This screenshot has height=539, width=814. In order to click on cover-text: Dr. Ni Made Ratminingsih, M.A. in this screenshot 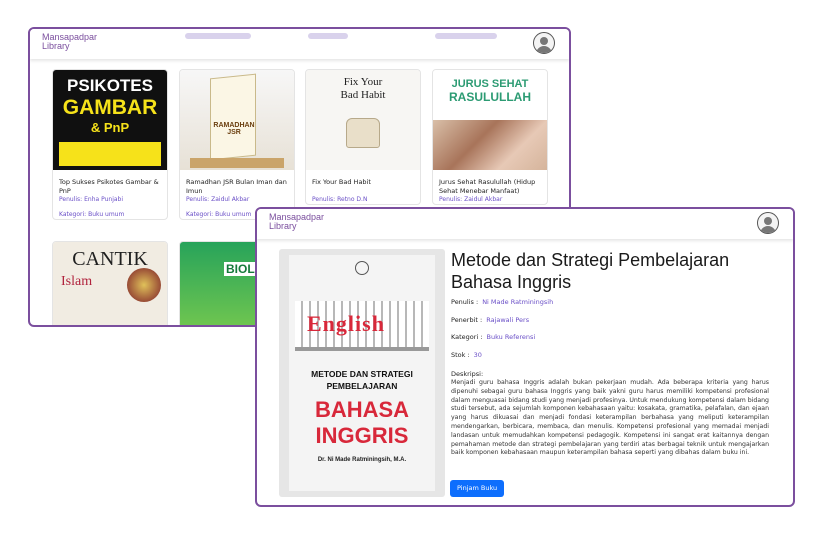, I will do `click(362, 460)`.